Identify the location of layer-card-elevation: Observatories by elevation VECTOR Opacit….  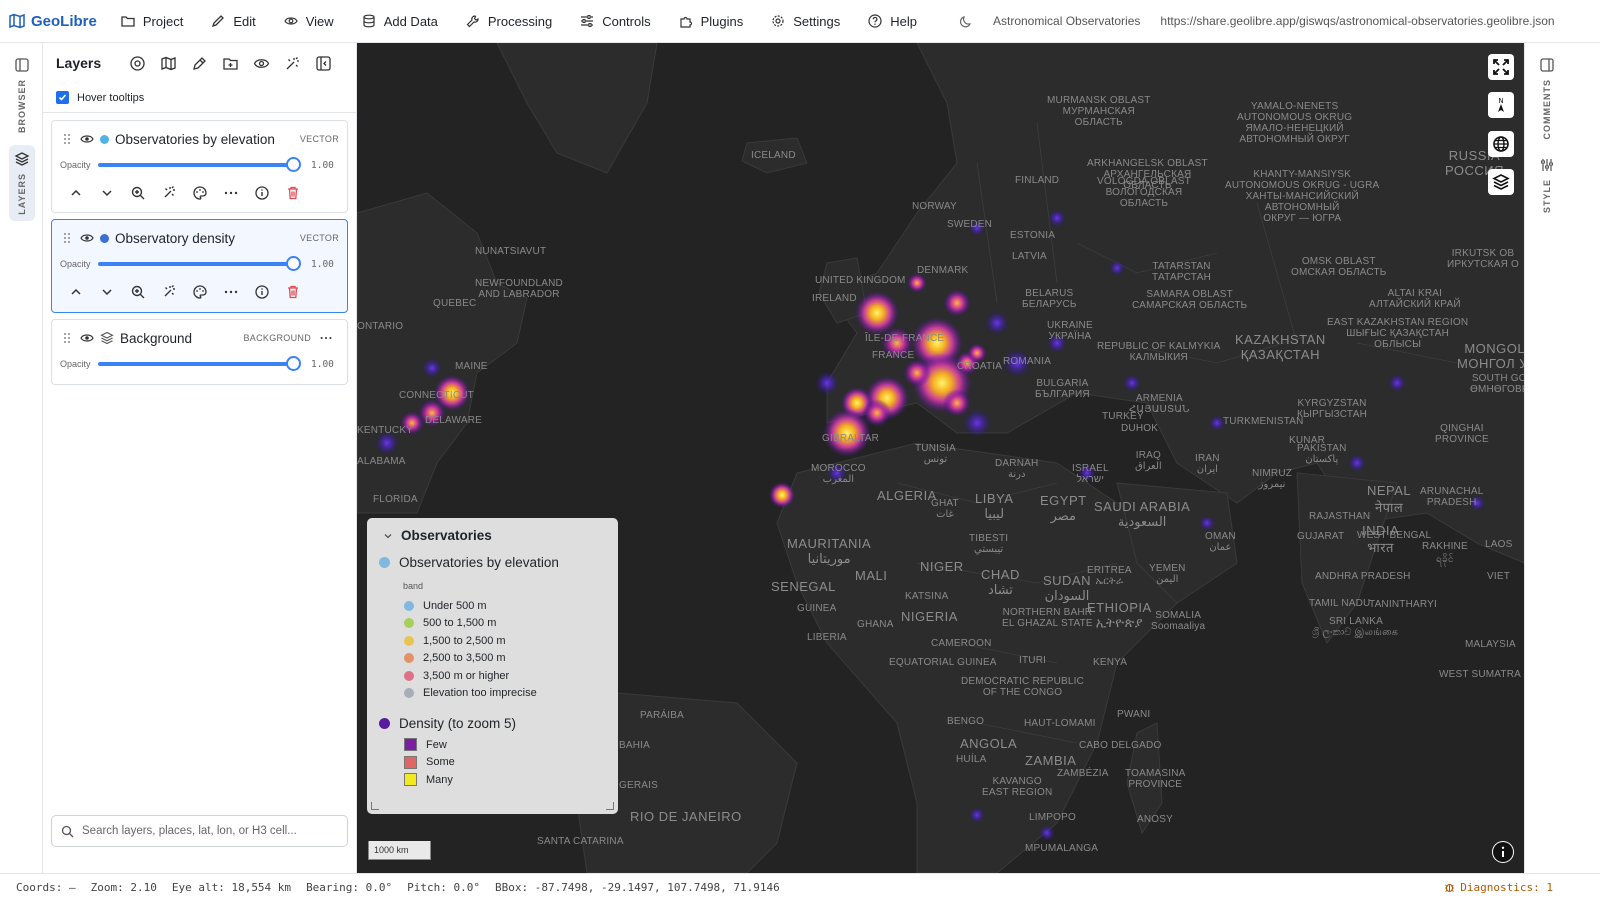
(199, 166).